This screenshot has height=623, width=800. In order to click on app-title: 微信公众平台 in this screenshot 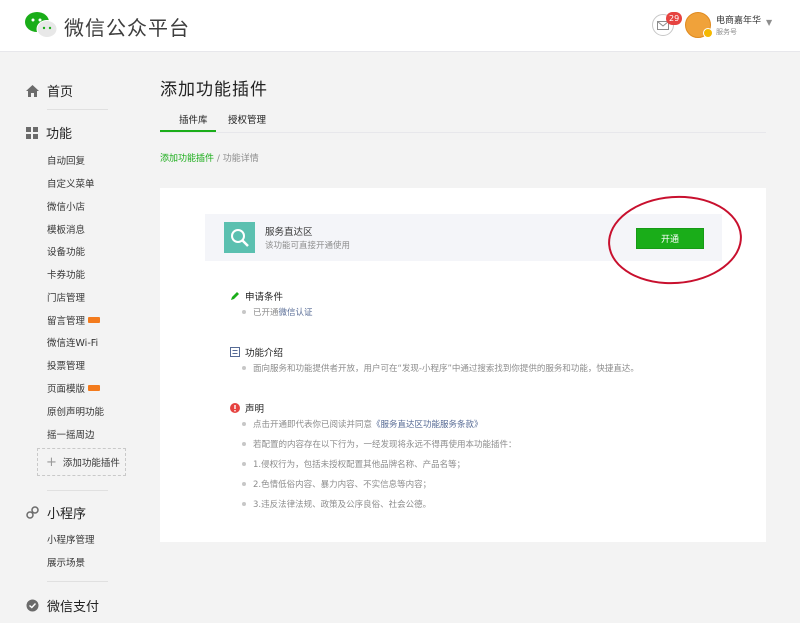, I will do `click(127, 28)`.